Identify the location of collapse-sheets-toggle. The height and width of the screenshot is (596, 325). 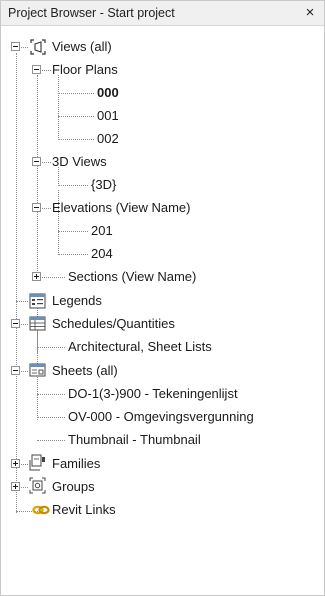
(15, 370).